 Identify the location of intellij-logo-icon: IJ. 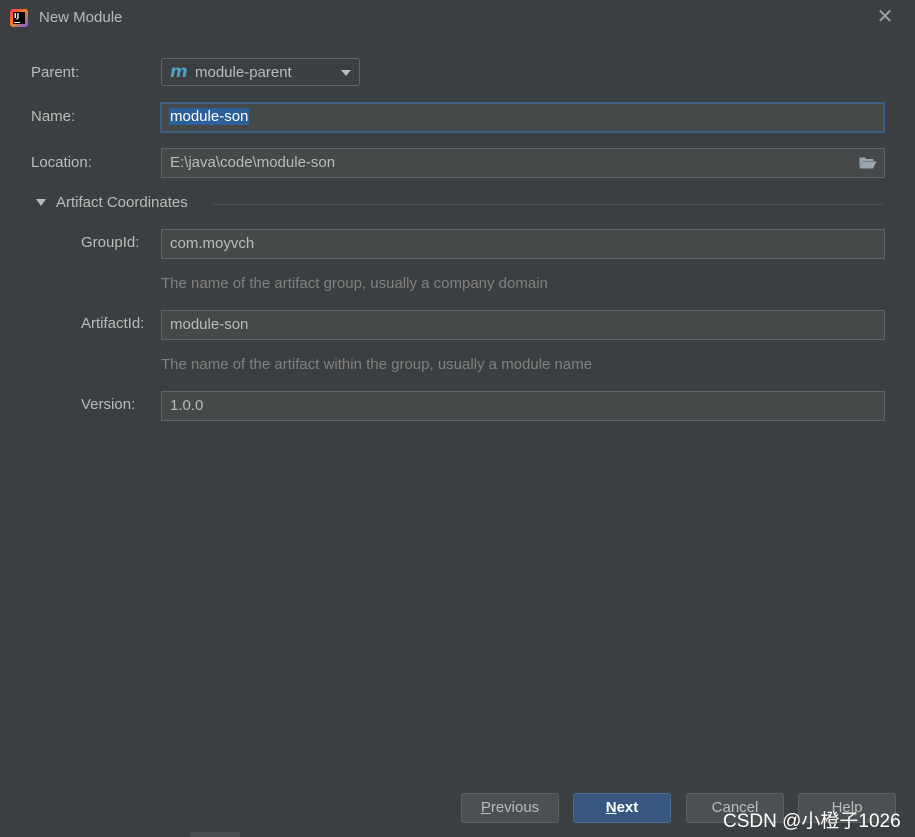
(19, 18).